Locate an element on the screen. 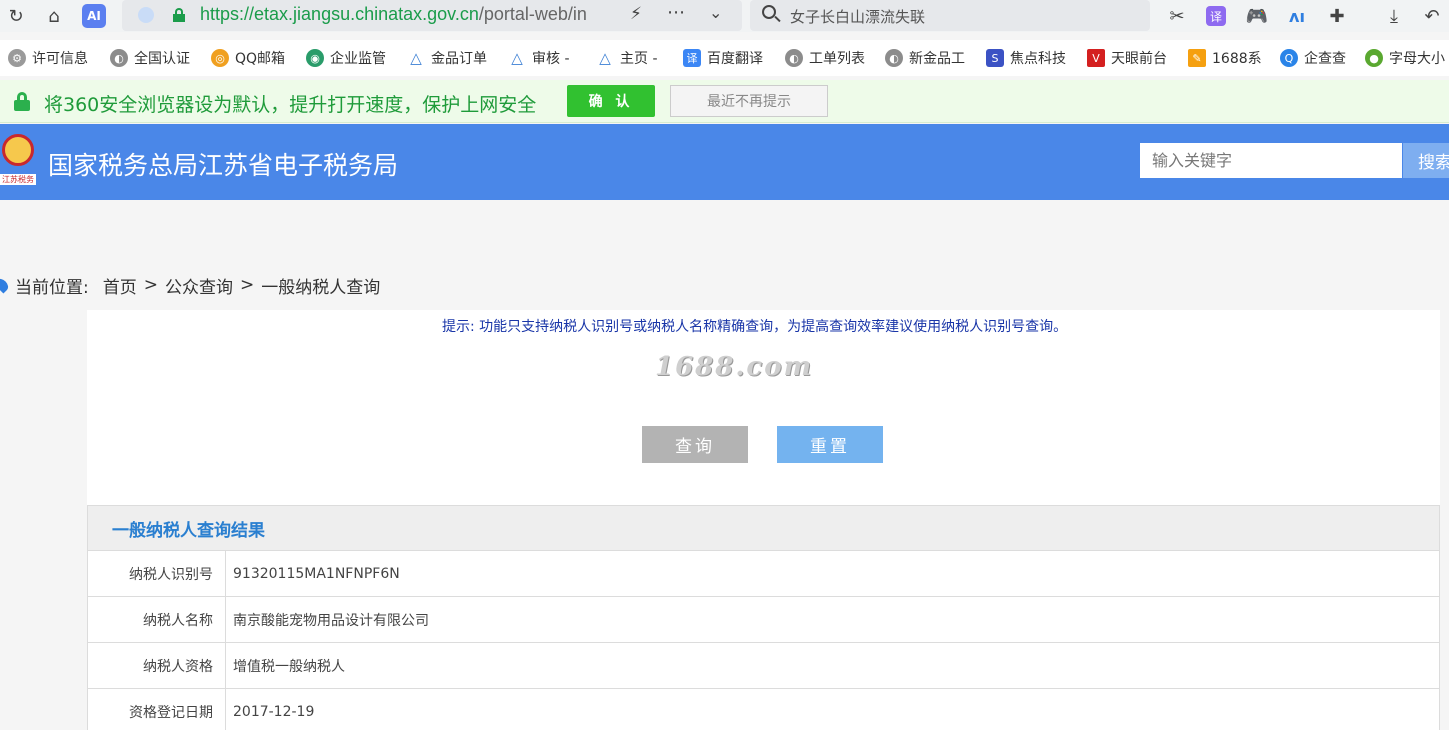  home-icon: ⌂ is located at coordinates (54, 16).